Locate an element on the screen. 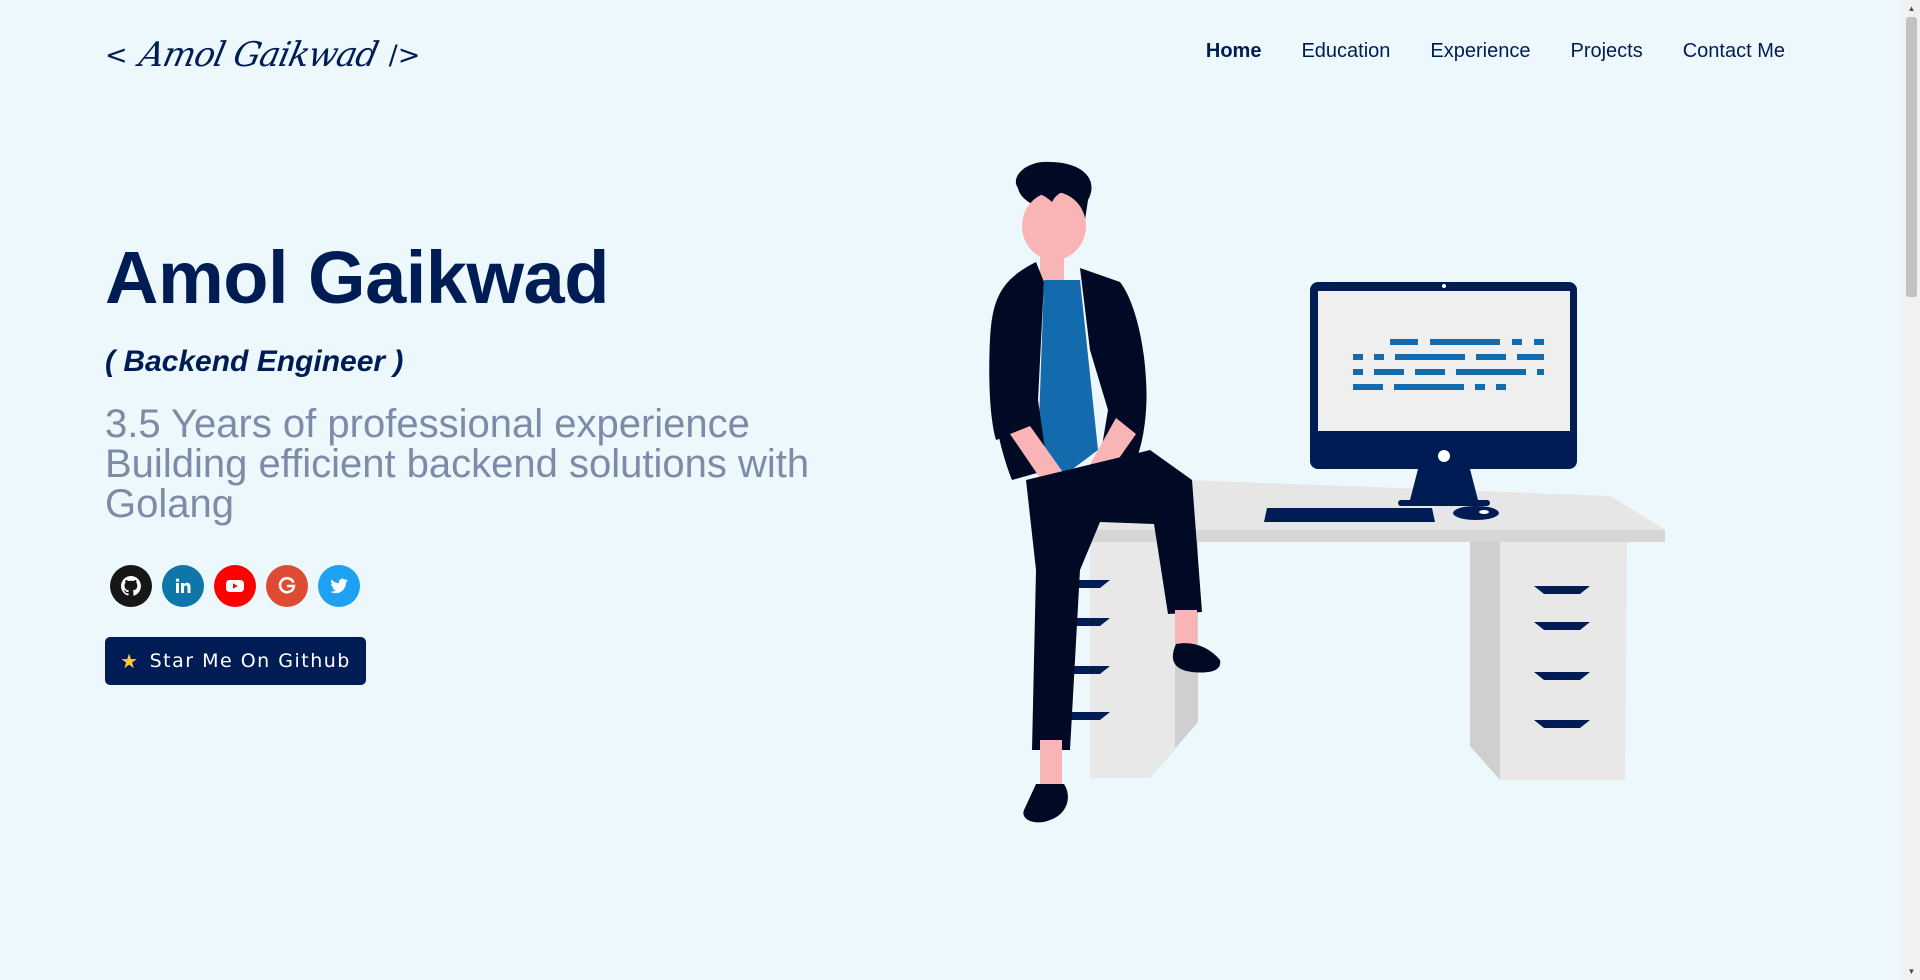 The image size is (1920, 980). scrollbar-thumb is located at coordinates (1911, 157).